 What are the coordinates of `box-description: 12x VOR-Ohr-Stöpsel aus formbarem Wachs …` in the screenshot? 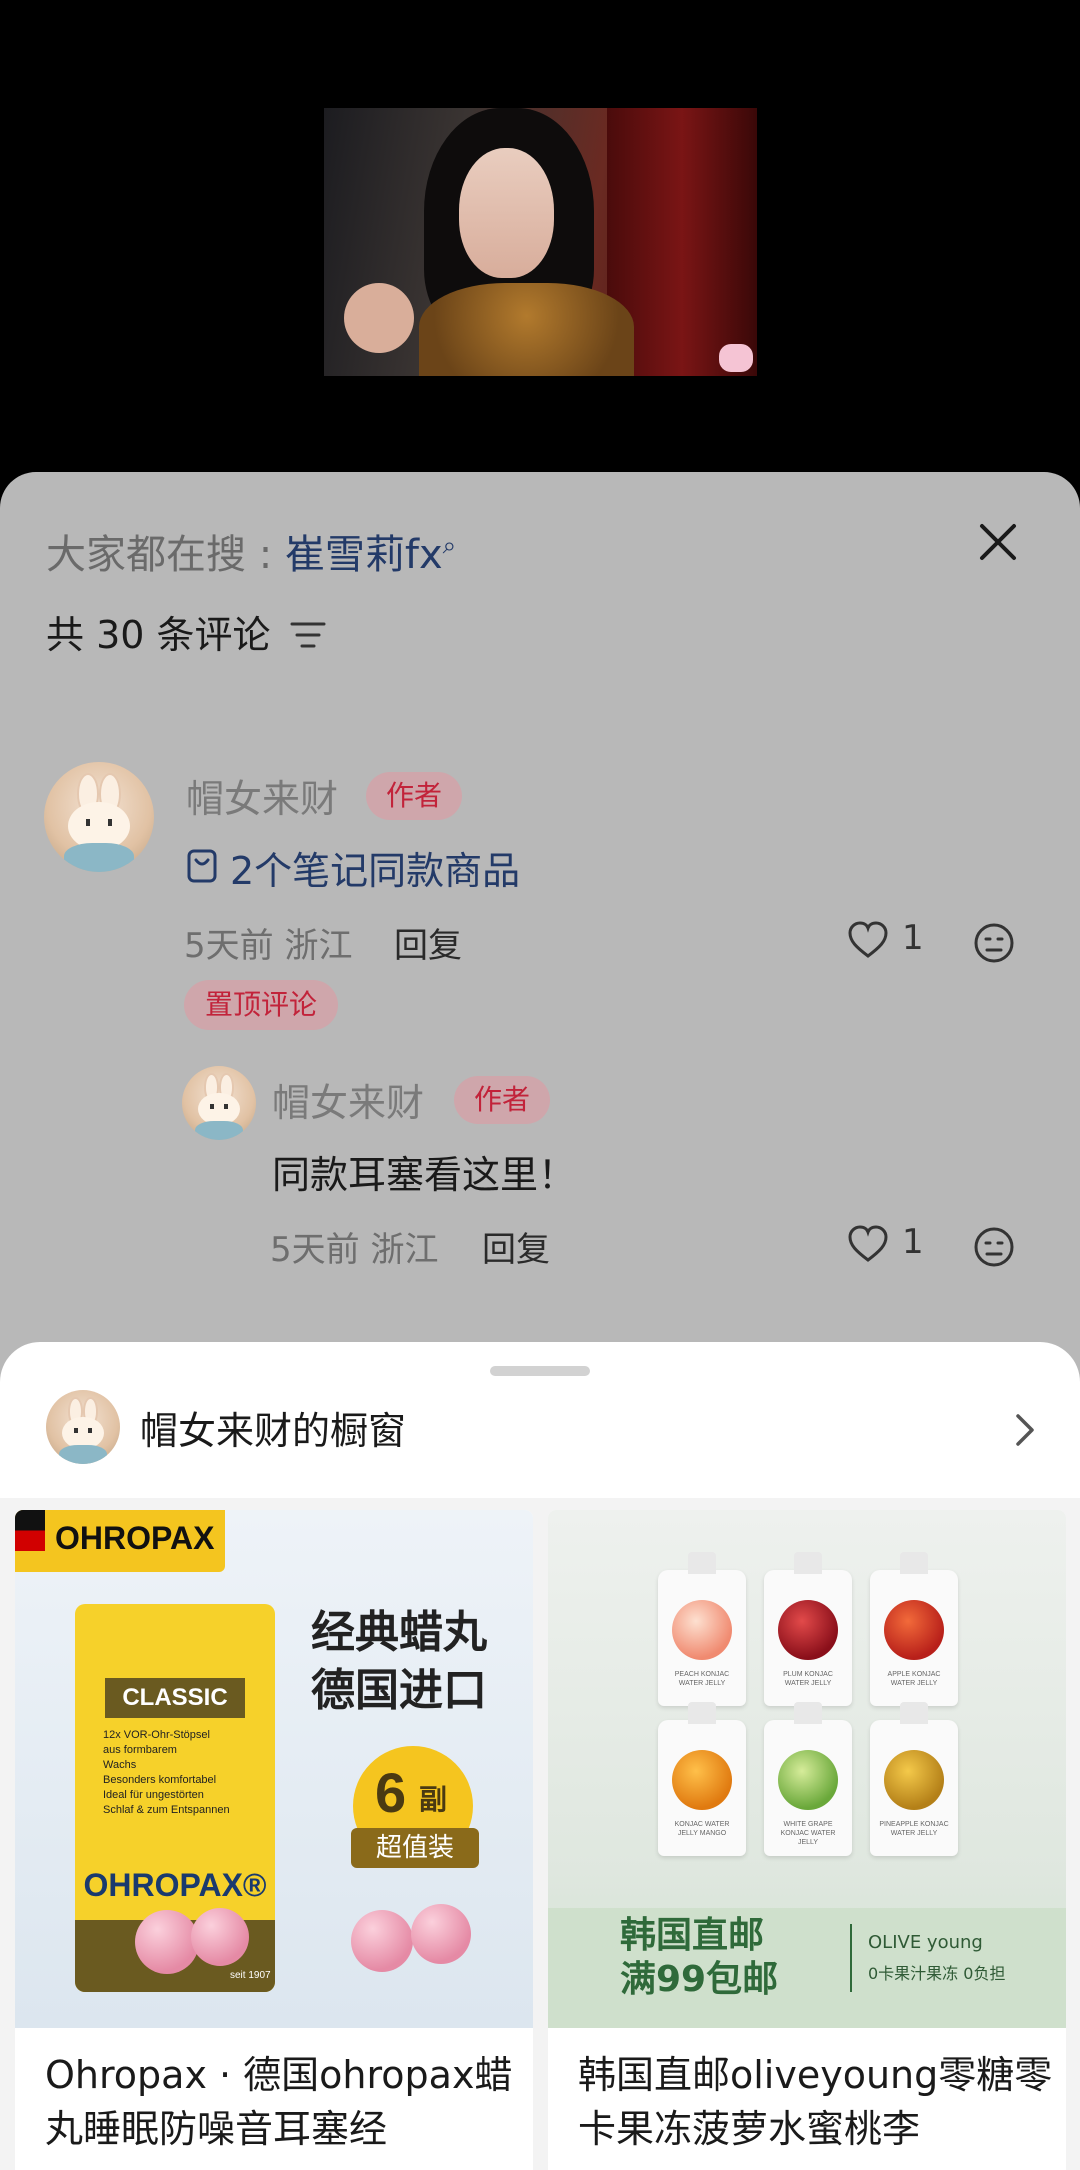 It's located at (166, 1772).